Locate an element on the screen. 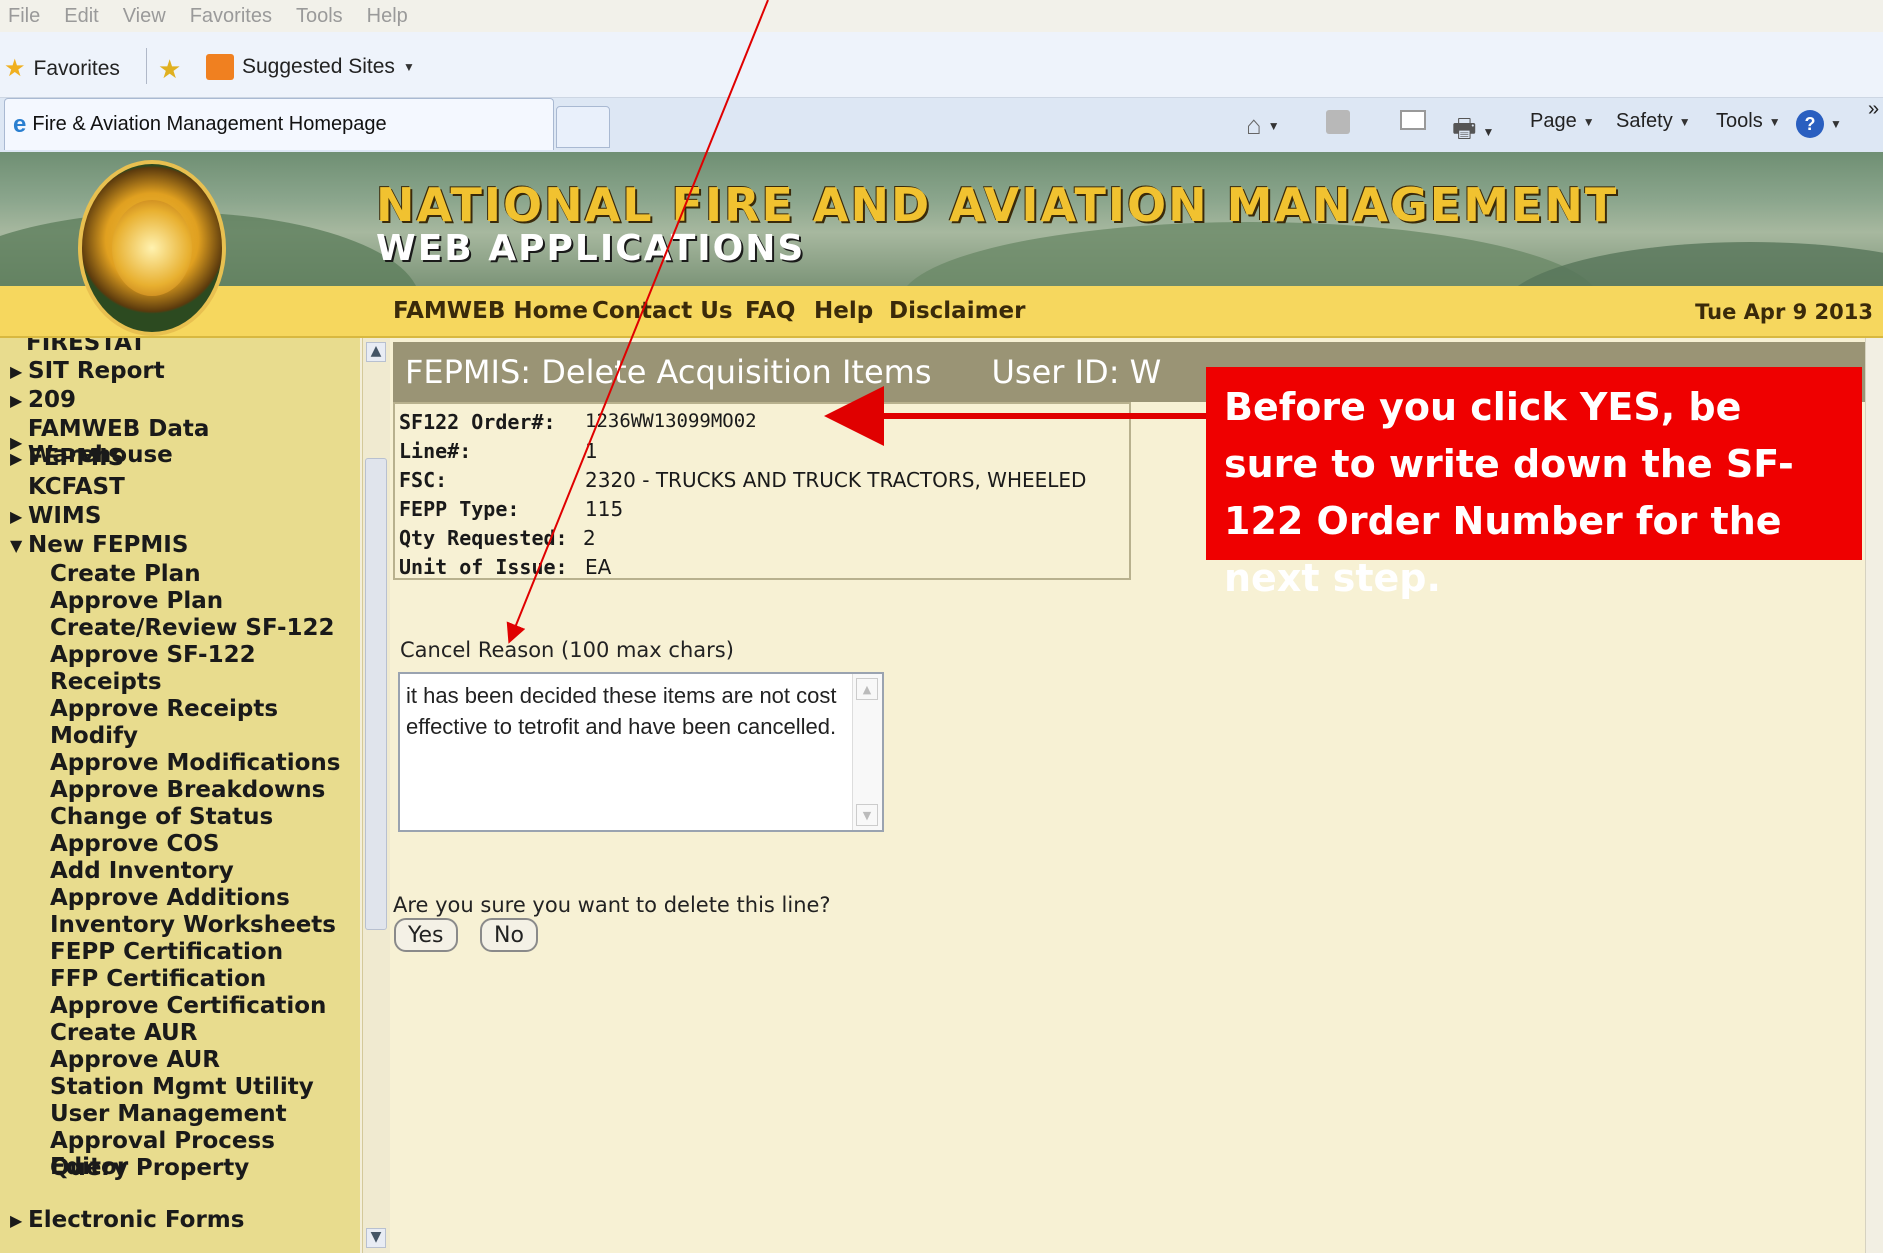 This screenshot has width=1883, height=1253. sidebar-item-kcfast: KCFAST is located at coordinates (67, 487).